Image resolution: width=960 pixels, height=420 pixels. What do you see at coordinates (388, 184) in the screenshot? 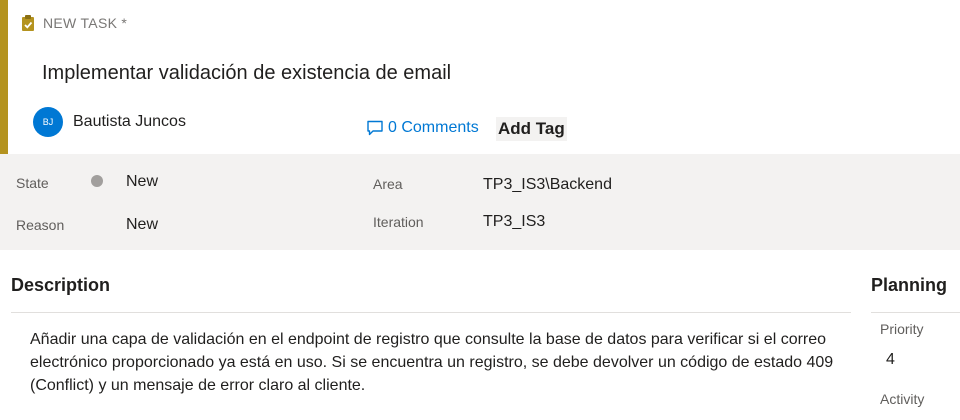
I see `area-label: Area` at bounding box center [388, 184].